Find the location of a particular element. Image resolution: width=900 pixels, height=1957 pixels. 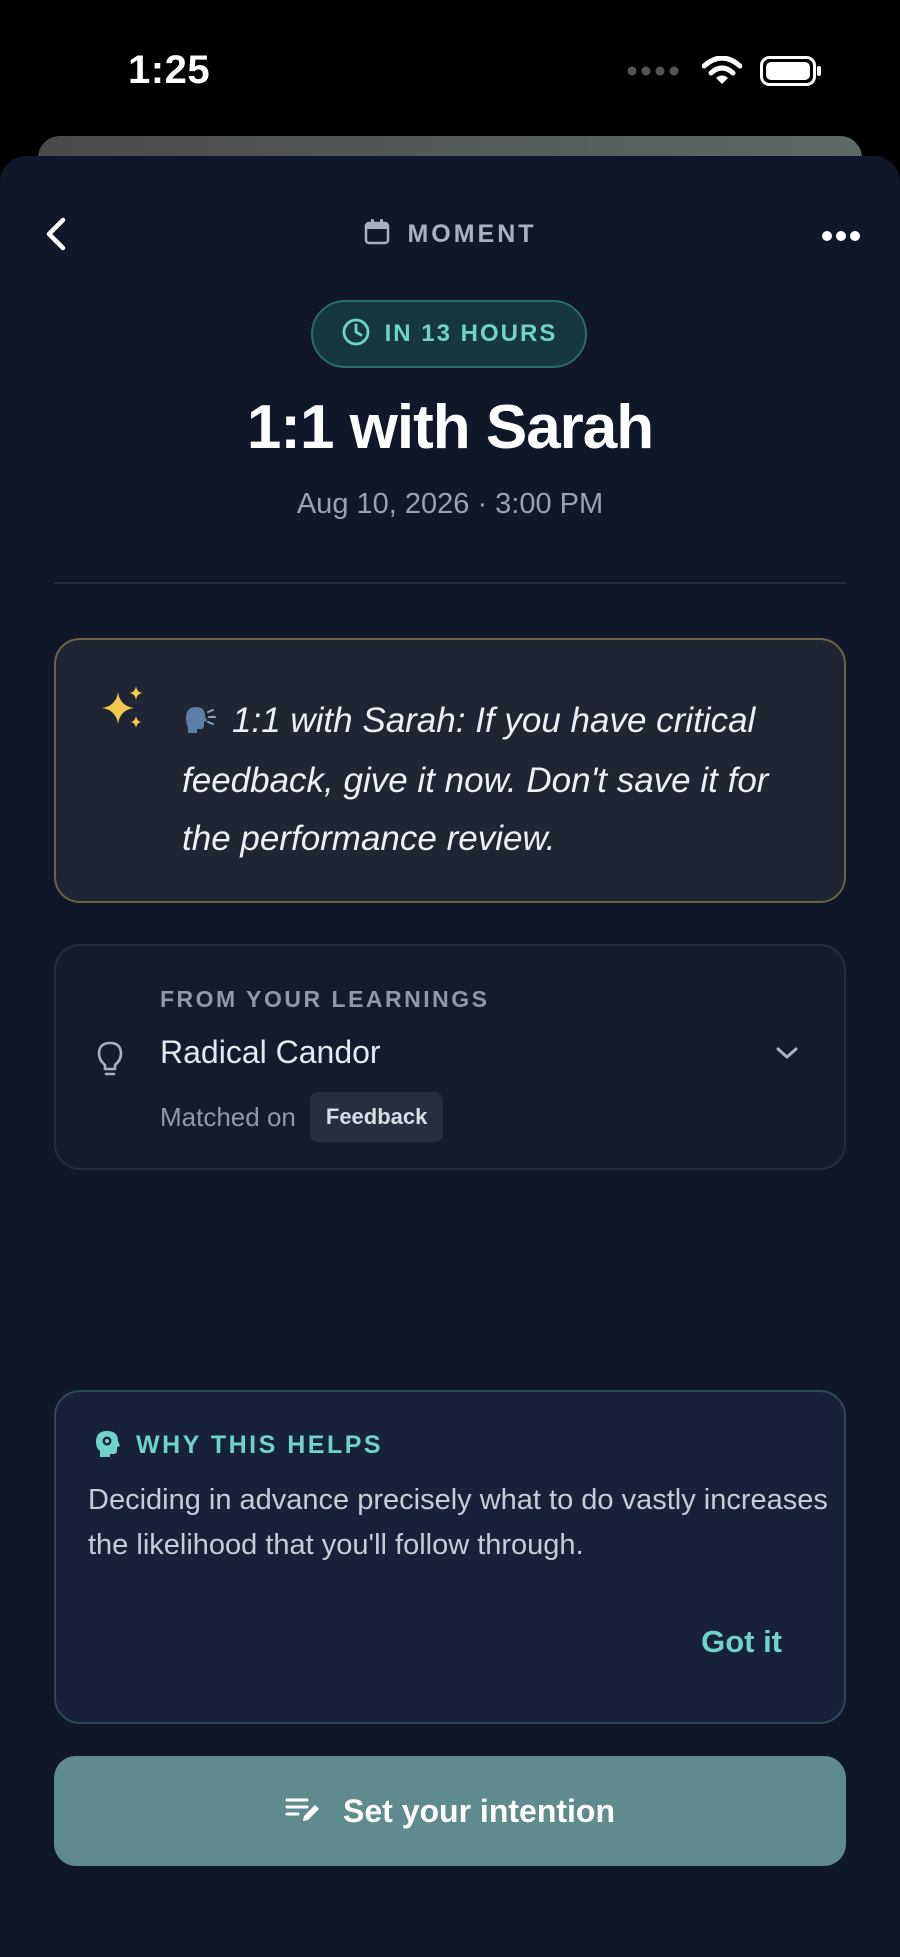

header-kind: MOMENT is located at coordinates (450, 234).